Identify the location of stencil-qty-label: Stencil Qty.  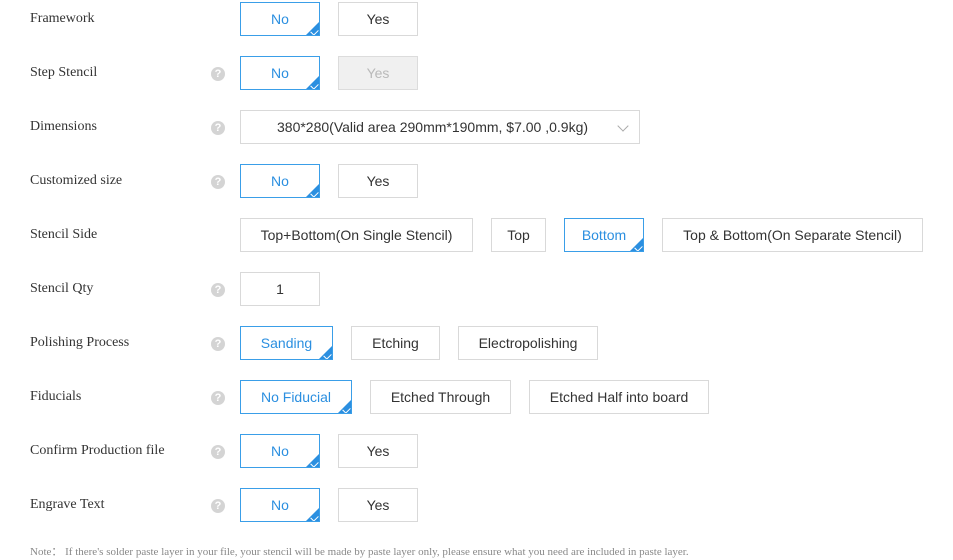
(62, 288).